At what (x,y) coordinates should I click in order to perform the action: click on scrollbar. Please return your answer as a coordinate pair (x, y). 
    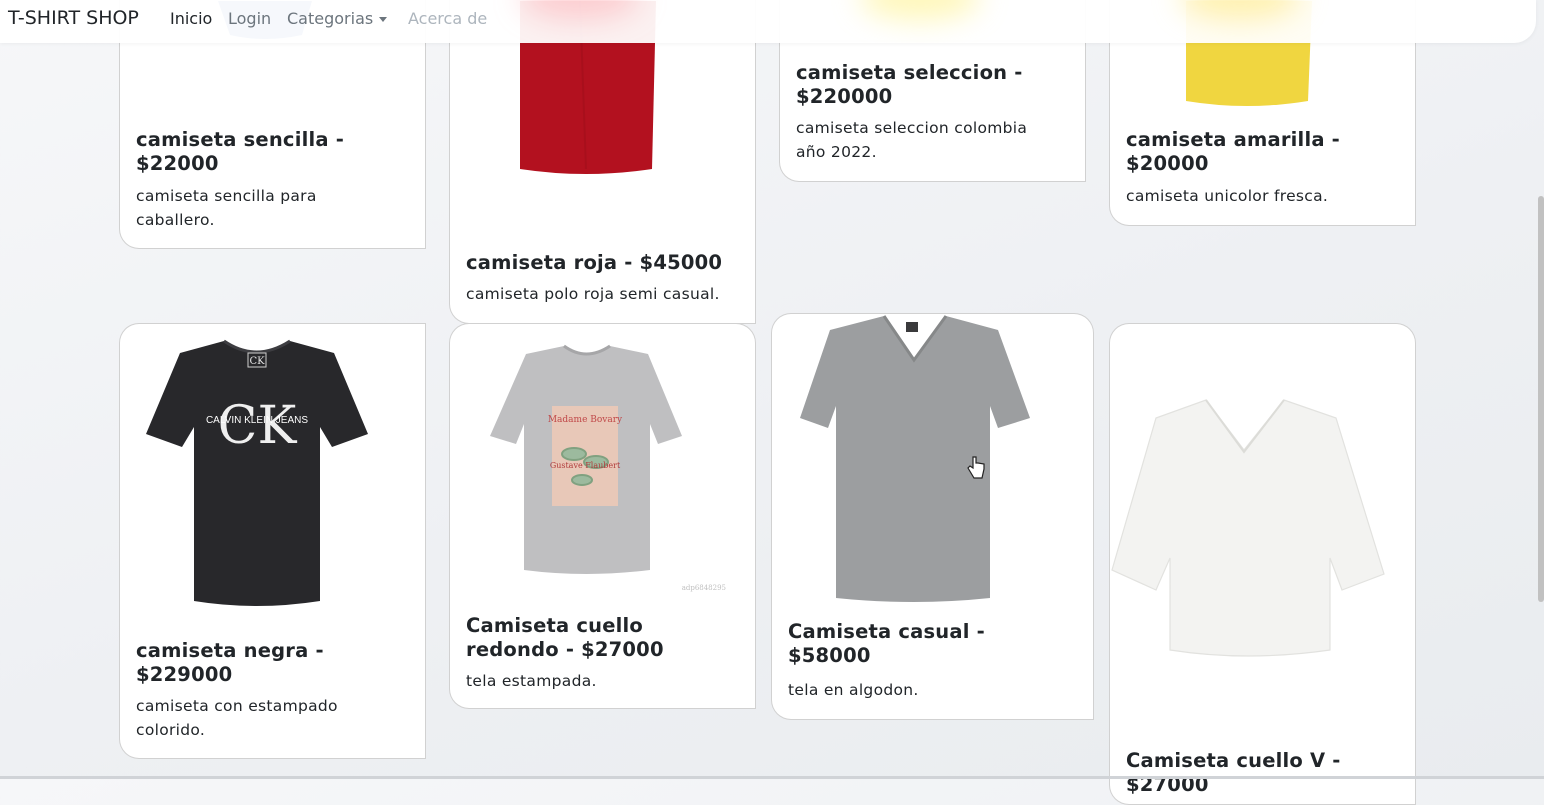
    Looking at the image, I should click on (1541, 399).